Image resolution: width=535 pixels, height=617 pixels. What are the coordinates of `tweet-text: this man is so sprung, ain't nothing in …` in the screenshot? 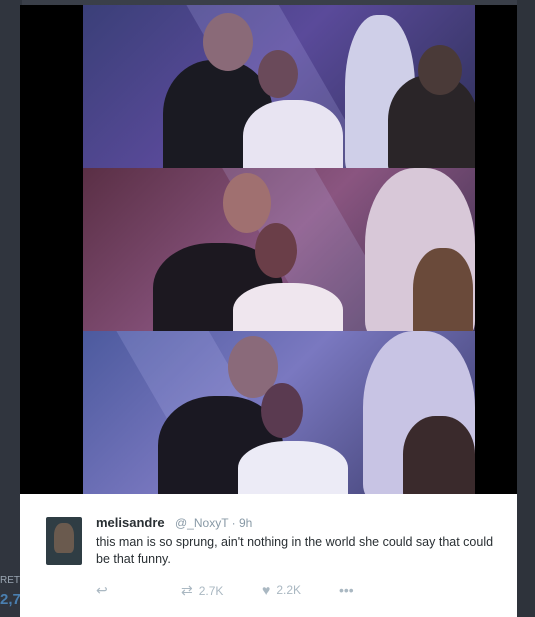 It's located at (295, 550).